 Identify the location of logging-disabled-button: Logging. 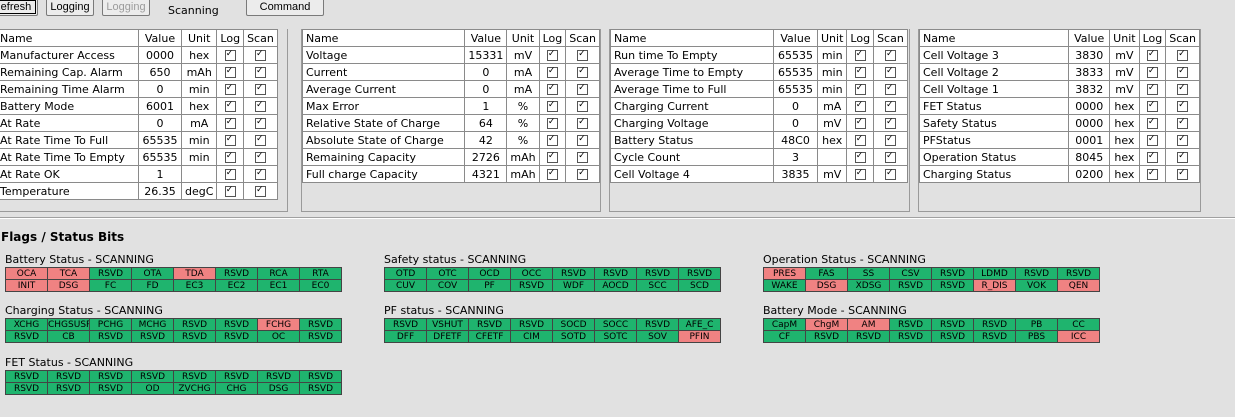
(126, 8).